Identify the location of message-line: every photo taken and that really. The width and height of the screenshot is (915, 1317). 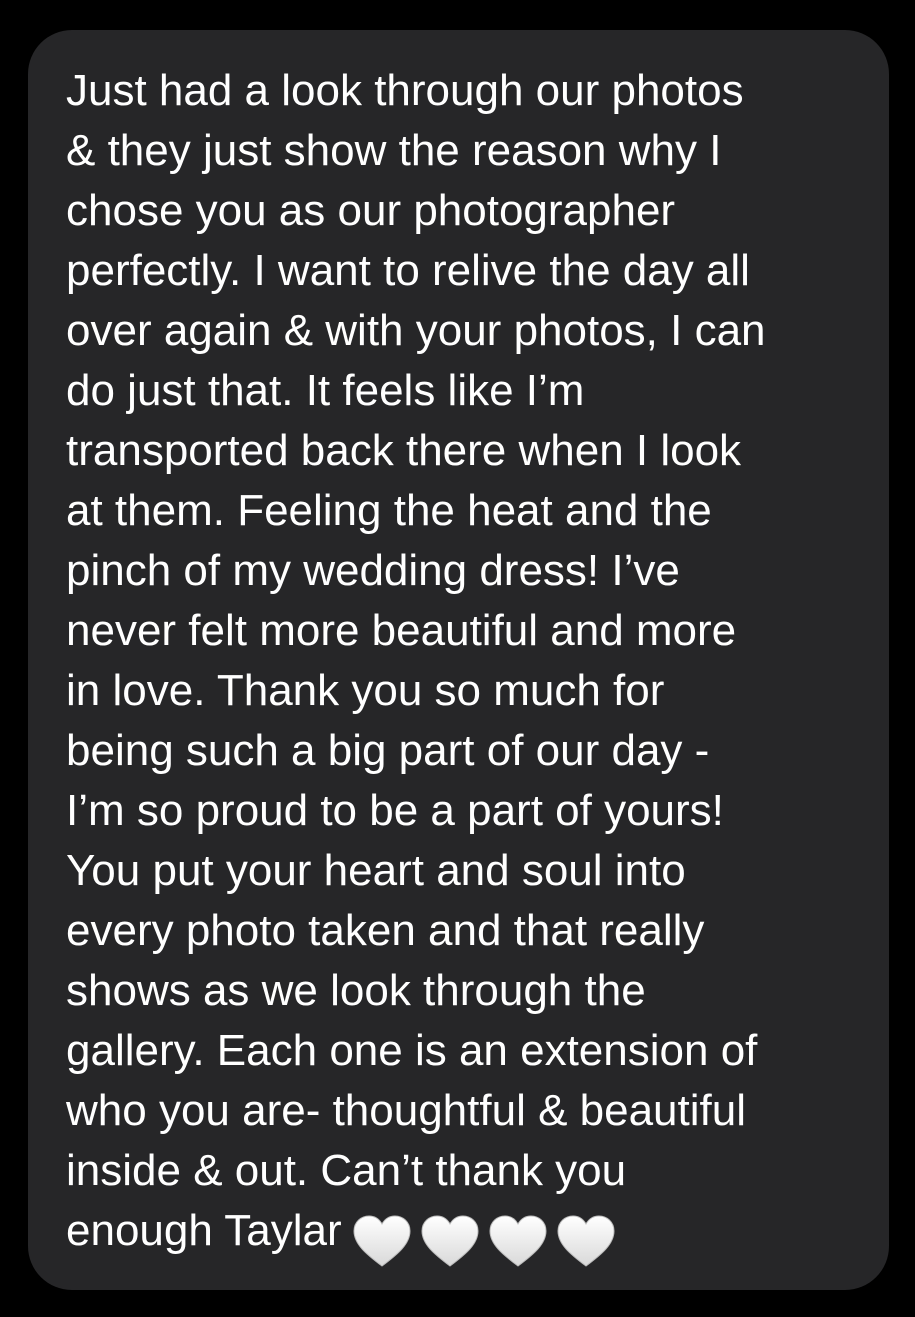
(385, 930).